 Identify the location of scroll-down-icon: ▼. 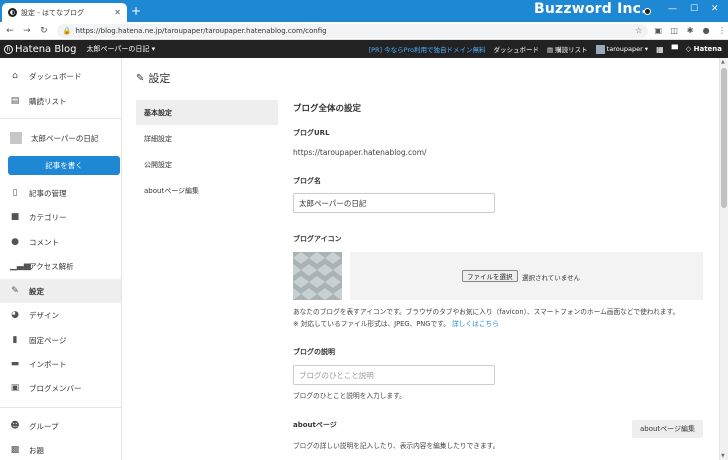
(723, 456).